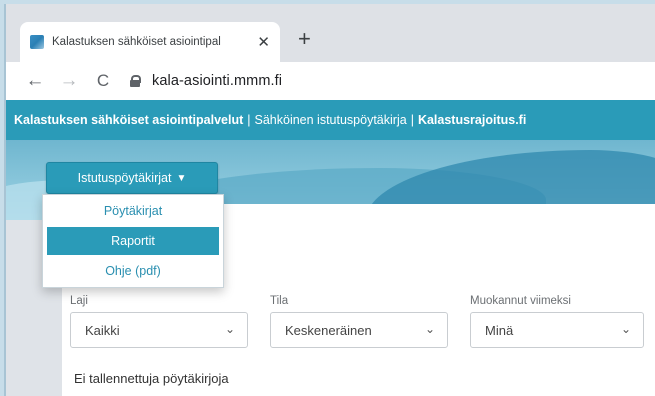  What do you see at coordinates (159, 330) in the screenshot?
I see `laji-select: Kaikki ⌄` at bounding box center [159, 330].